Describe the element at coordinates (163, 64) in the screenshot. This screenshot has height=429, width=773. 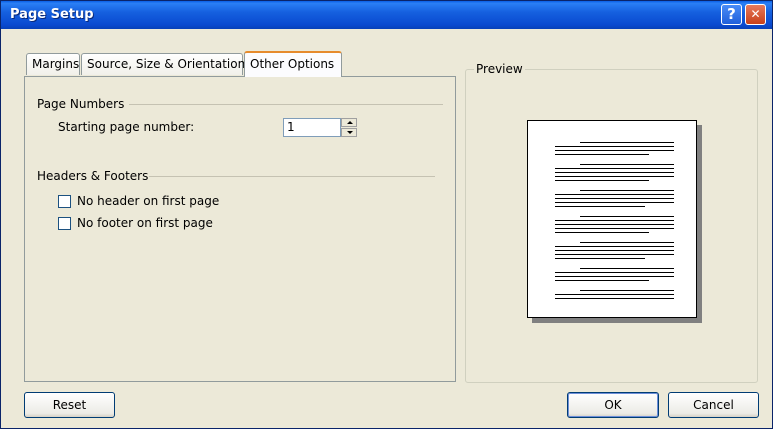
I see `tab-source-size-orientation: Source, Size & Orientation` at that location.